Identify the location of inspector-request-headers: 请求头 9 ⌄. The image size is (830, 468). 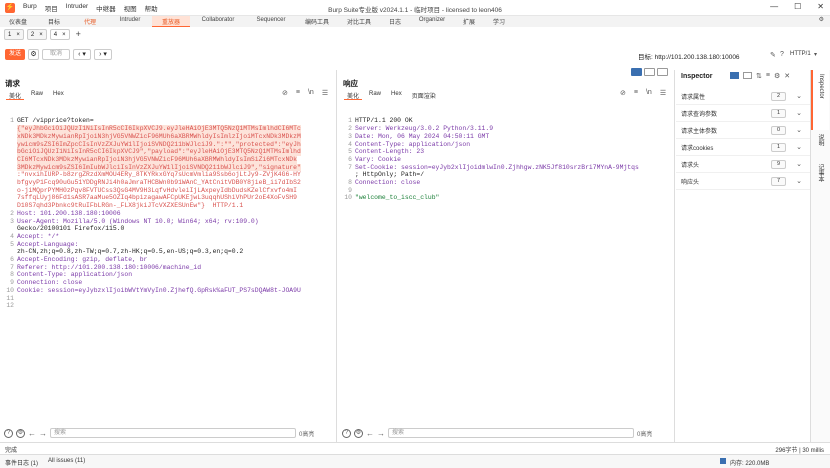
(743, 164).